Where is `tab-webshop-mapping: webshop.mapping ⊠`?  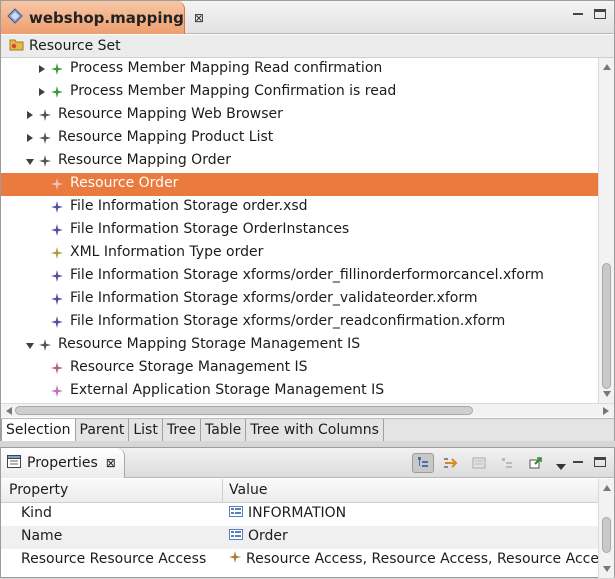 tab-webshop-mapping: webshop.mapping ⊠ is located at coordinates (102, 17).